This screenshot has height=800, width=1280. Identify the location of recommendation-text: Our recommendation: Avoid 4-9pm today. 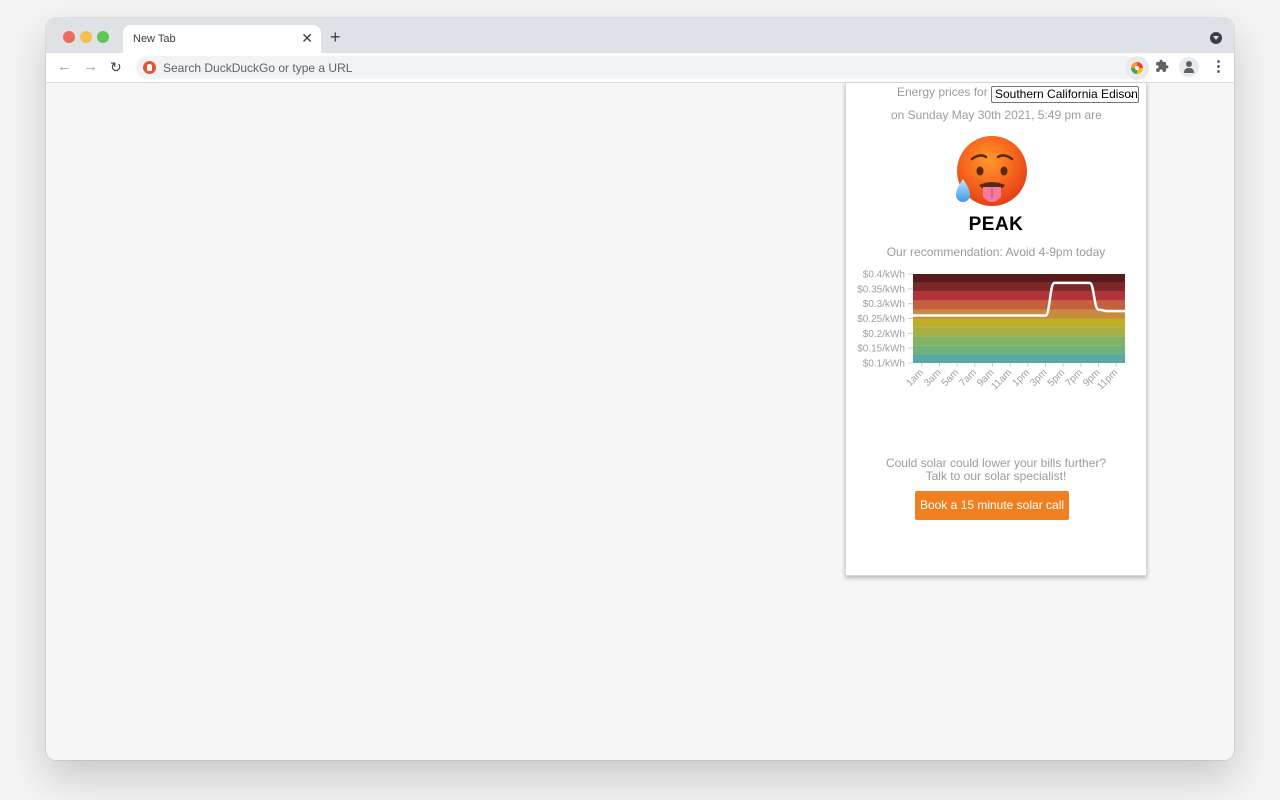
(996, 252).